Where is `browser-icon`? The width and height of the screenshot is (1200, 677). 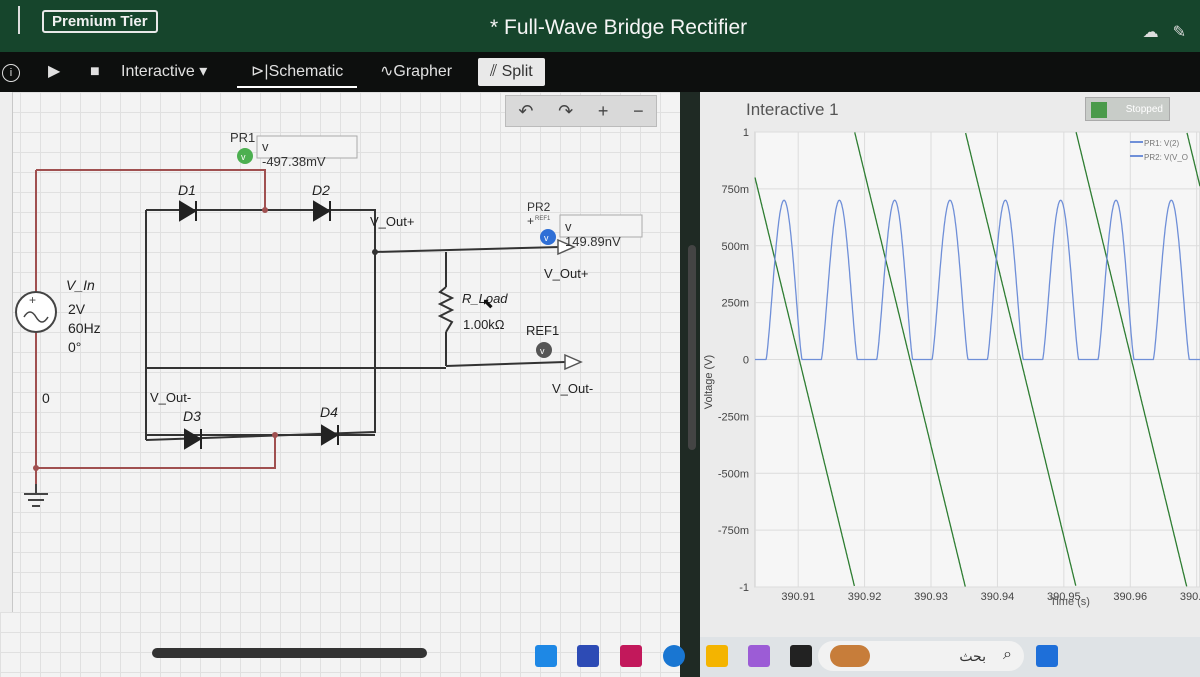 browser-icon is located at coordinates (674, 656).